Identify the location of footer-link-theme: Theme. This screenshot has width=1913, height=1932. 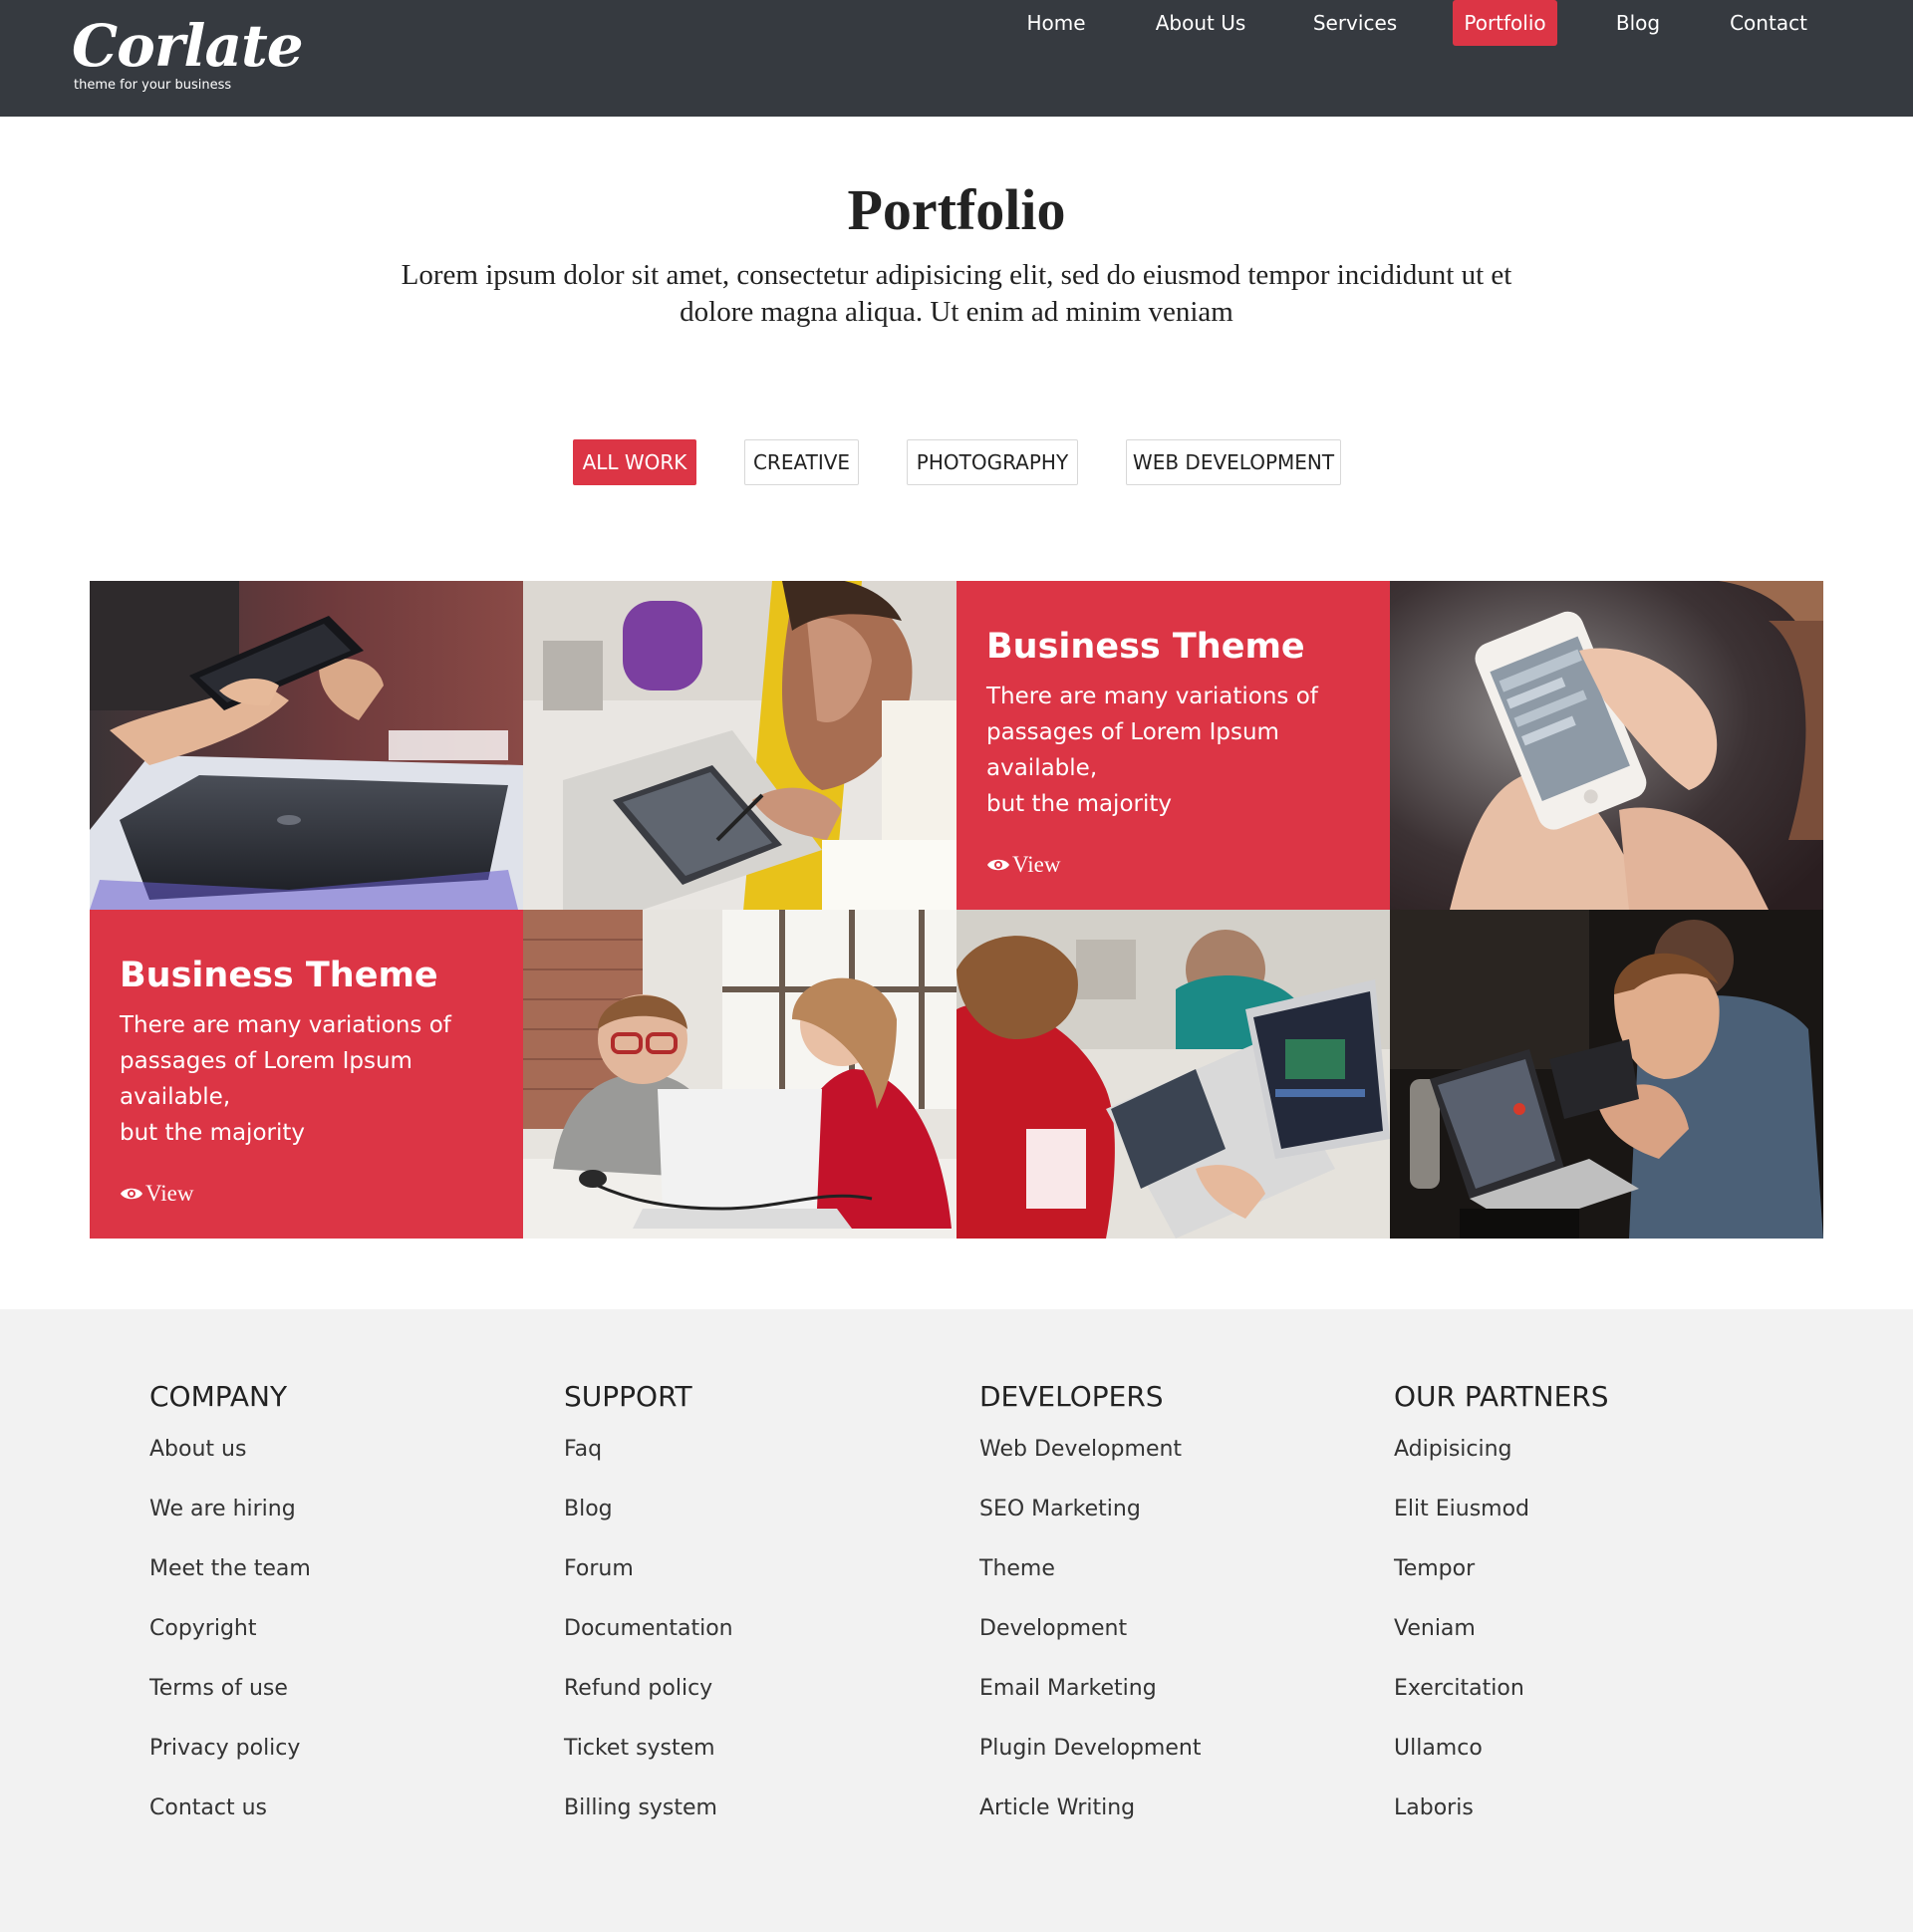
(1168, 1584).